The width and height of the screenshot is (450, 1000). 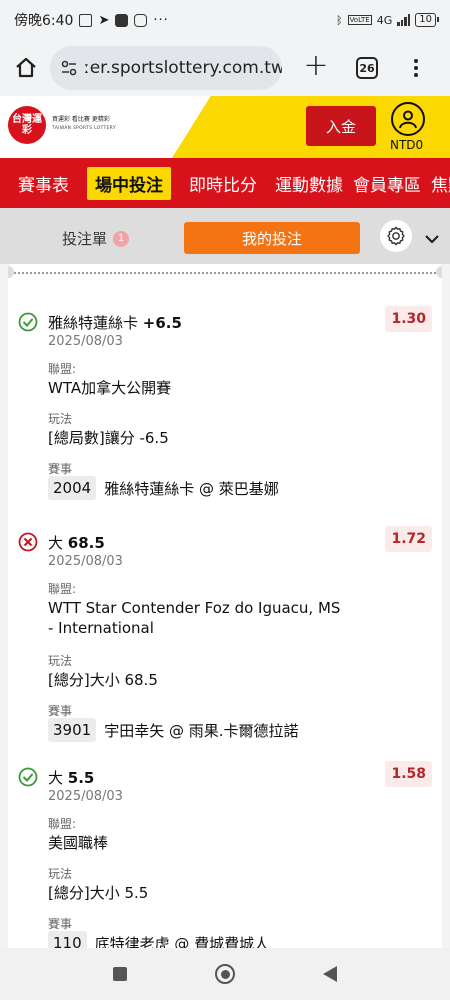 What do you see at coordinates (191, 488) in the screenshot?
I see `event-name: 雅絲特蓮絲卡 @ 萊巴基娜` at bounding box center [191, 488].